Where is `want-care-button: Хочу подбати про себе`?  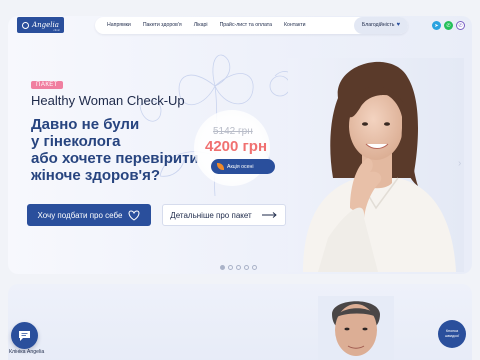 want-care-button: Хочу подбати про себе is located at coordinates (89, 215).